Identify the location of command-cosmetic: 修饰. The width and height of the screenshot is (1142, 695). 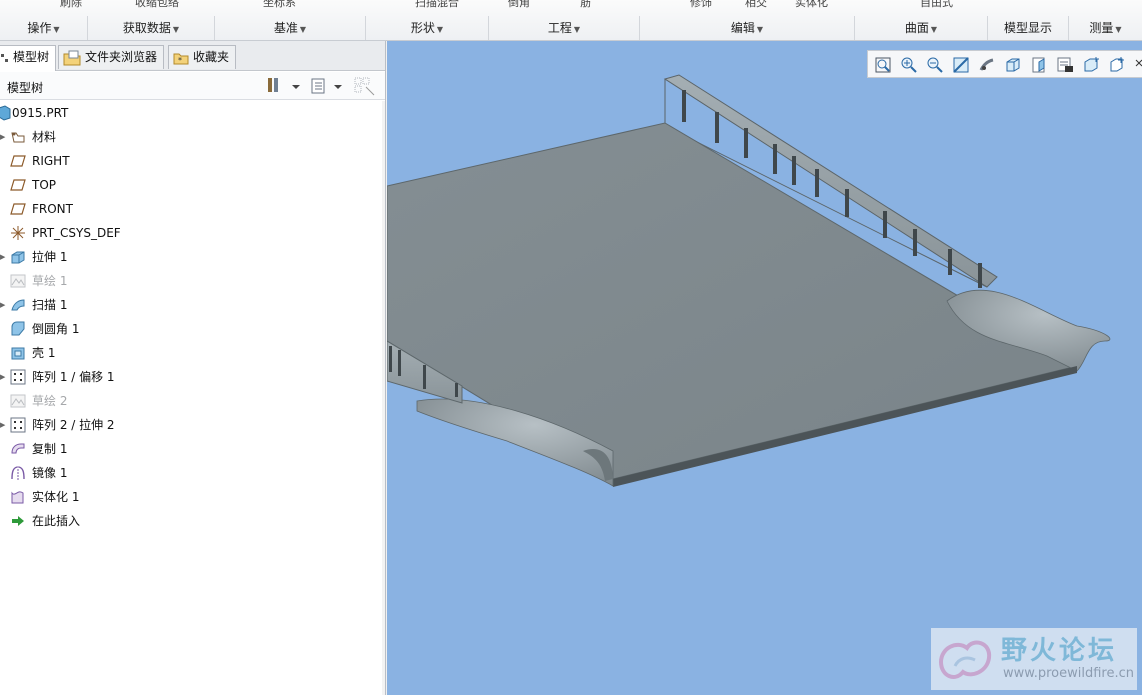
(701, 5).